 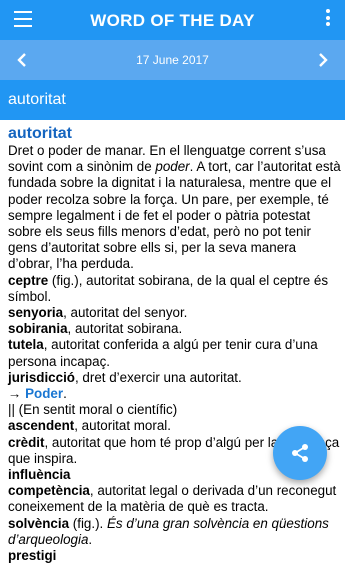 I want to click on sense-term: sobirania, so click(x=38, y=329).